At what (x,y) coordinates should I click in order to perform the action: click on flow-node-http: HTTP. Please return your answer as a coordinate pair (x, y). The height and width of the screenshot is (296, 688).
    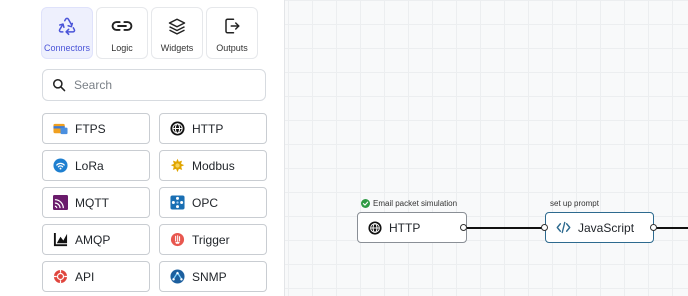
    Looking at the image, I should click on (412, 227).